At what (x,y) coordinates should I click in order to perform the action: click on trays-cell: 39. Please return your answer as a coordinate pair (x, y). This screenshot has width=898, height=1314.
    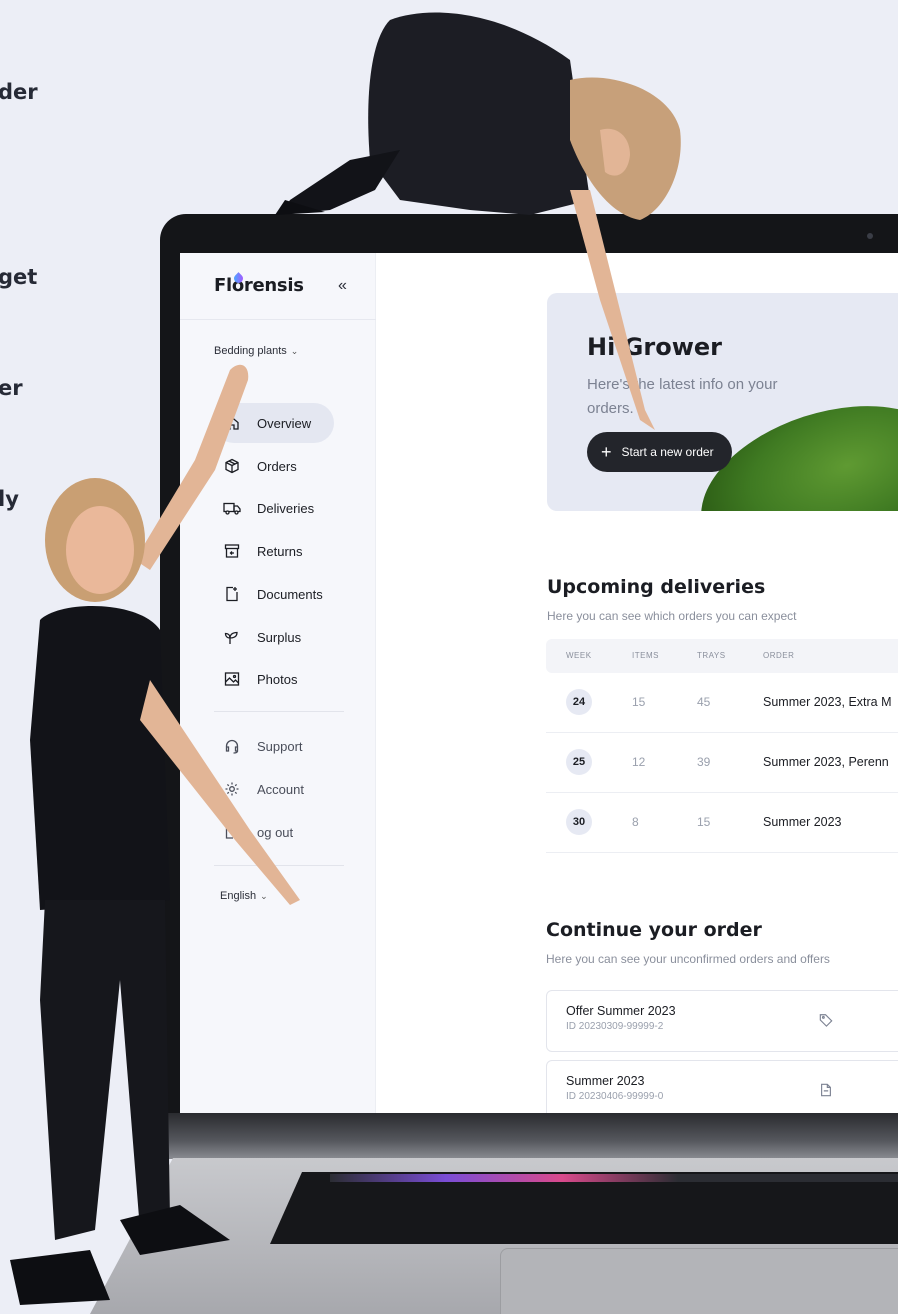
    Looking at the image, I should click on (704, 762).